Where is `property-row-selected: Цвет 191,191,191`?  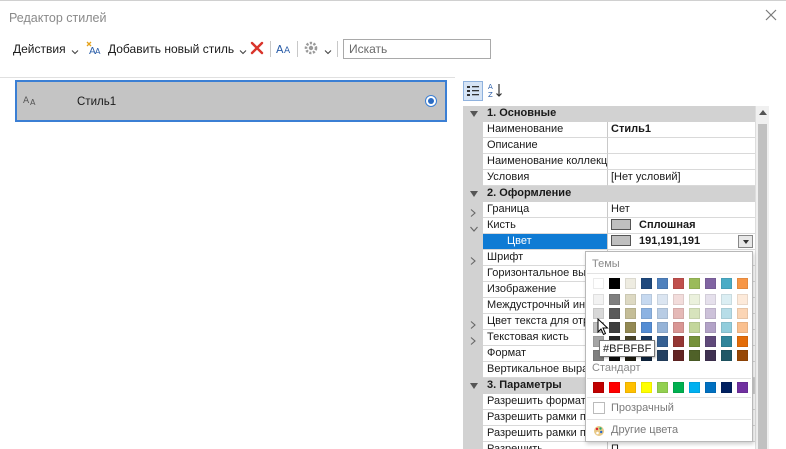
property-row-selected: Цвет 191,191,191 is located at coordinates (609, 242).